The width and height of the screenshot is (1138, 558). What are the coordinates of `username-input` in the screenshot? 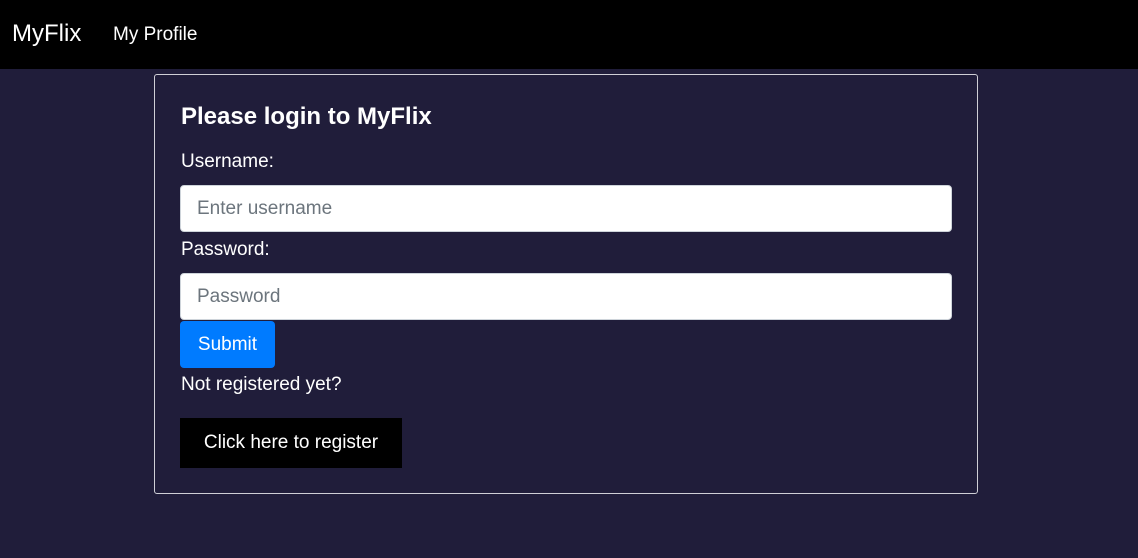 It's located at (566, 208).